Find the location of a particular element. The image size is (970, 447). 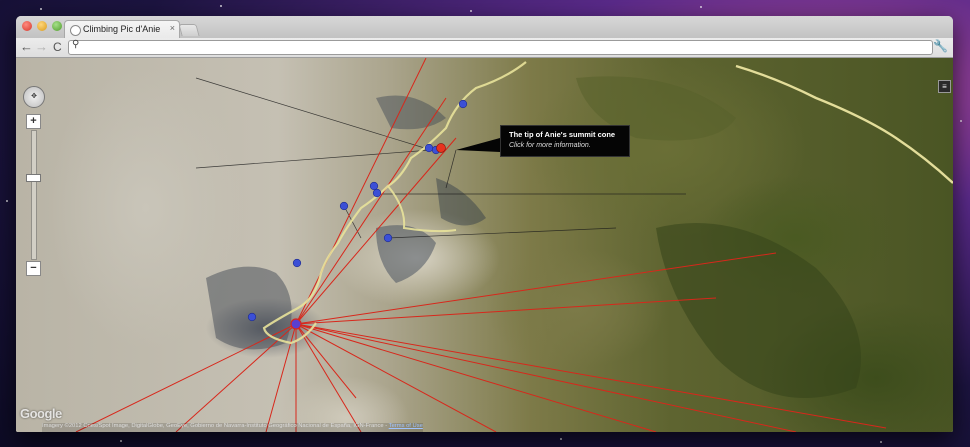

window-maximize-button is located at coordinates (57, 26).